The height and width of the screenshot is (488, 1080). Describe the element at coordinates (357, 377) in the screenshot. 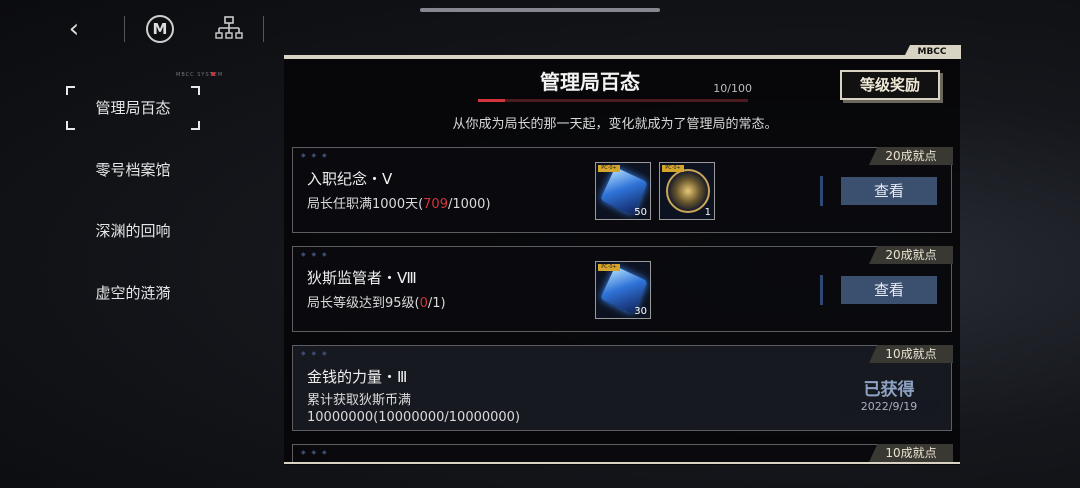

I see `achievement-title: 金钱的力量・Ⅲ` at that location.